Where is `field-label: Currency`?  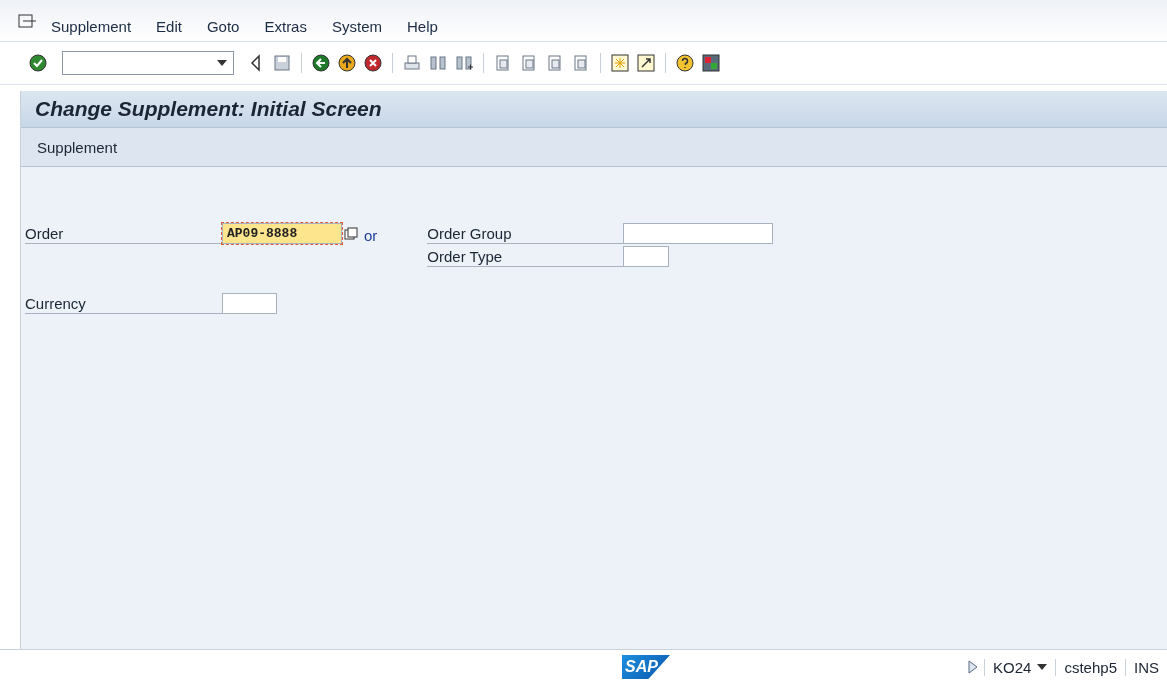
field-label: Currency is located at coordinates (123, 304).